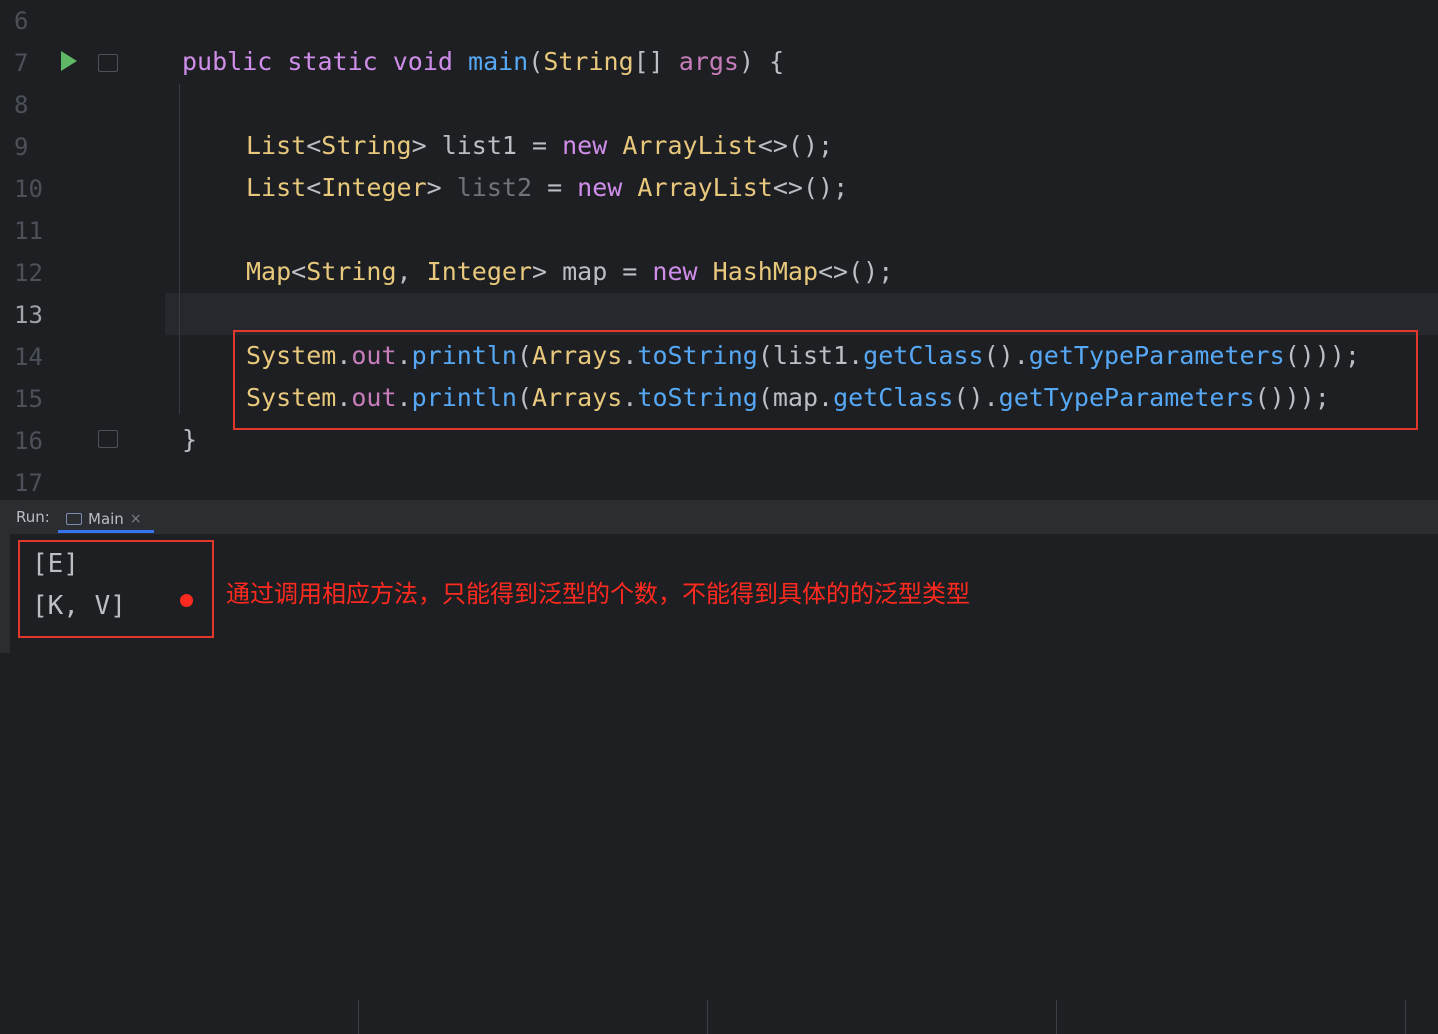 This screenshot has width=1438, height=1034. I want to click on line-number: 11, so click(28, 231).